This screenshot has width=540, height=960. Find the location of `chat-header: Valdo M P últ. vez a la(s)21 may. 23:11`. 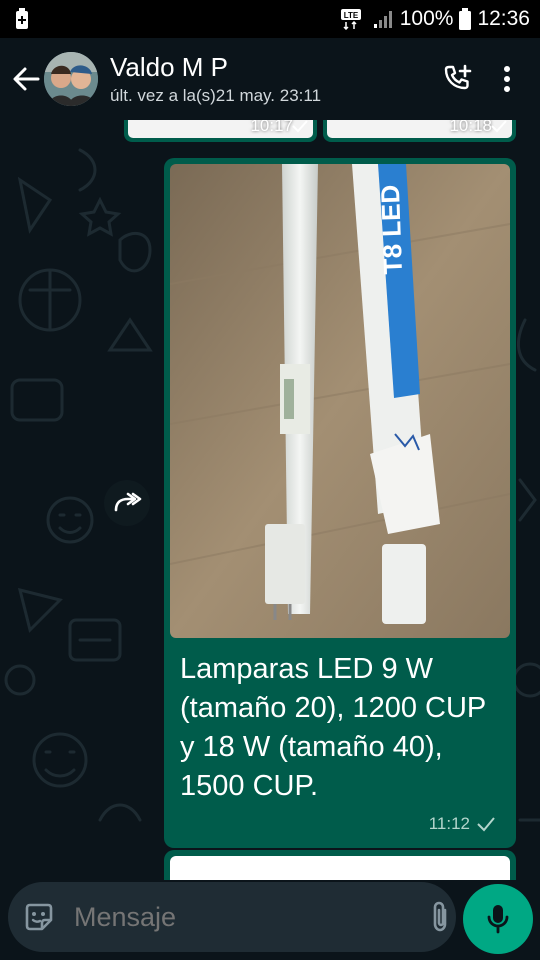

chat-header: Valdo M P últ. vez a la(s)21 may. 23:11 is located at coordinates (270, 79).